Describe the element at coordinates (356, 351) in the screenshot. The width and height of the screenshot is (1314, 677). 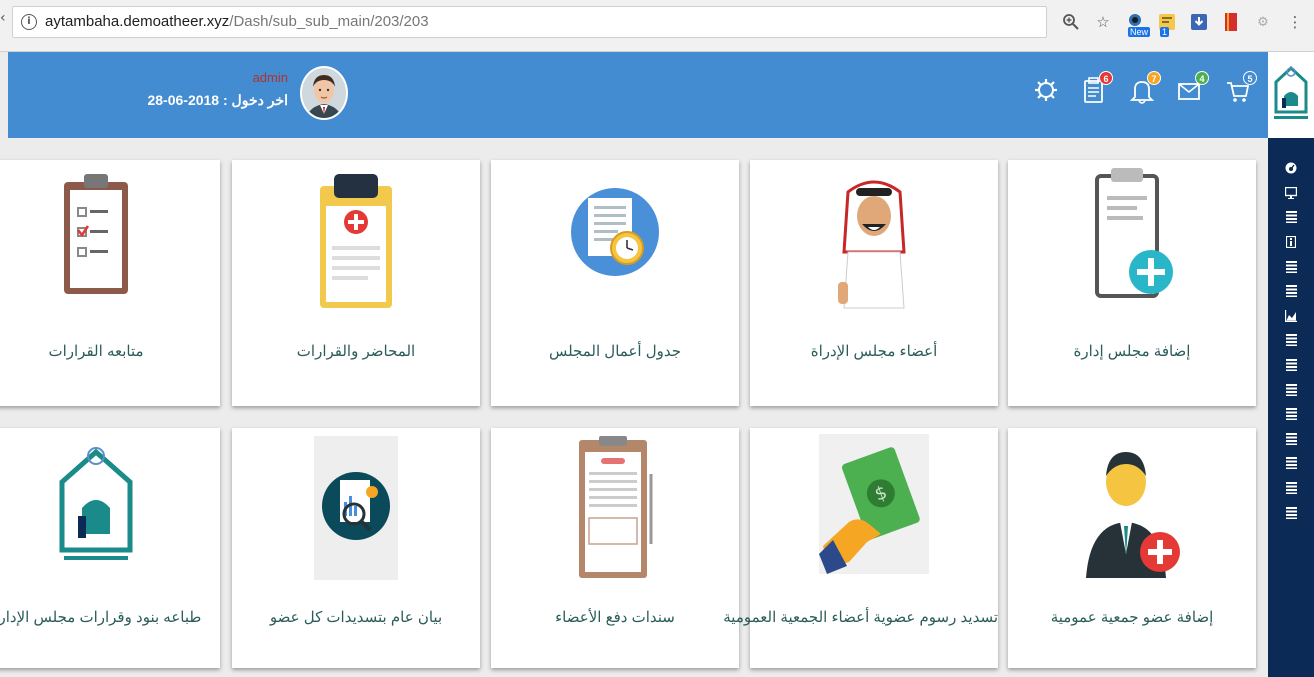
I see `card-label: المحاضر والقرارات` at that location.